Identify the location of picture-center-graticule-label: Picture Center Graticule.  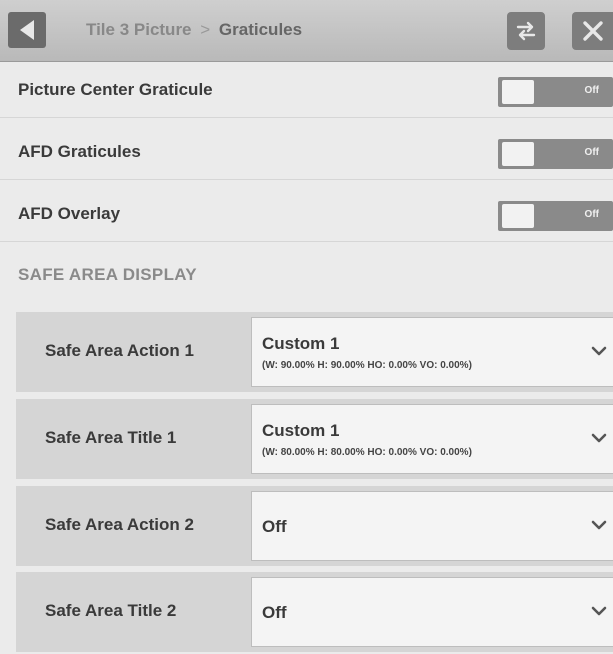
(115, 89).